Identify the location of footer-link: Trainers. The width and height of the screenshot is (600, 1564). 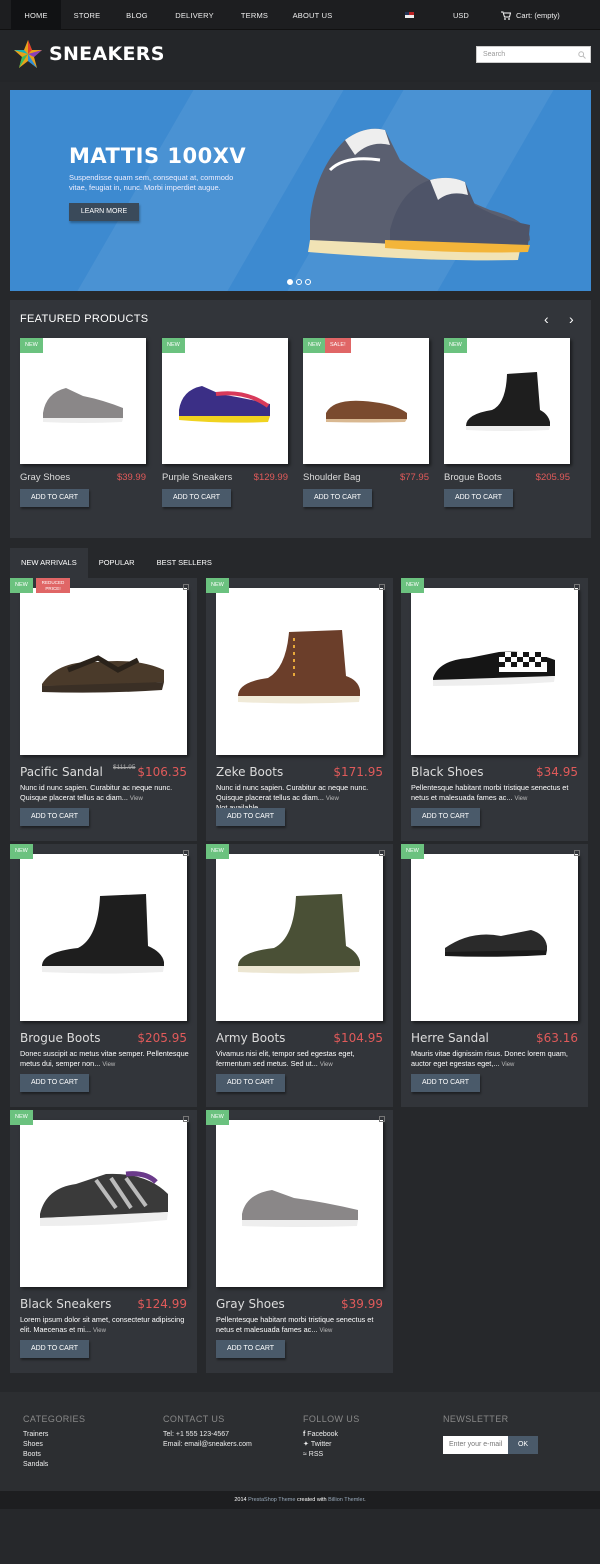
(54, 1435).